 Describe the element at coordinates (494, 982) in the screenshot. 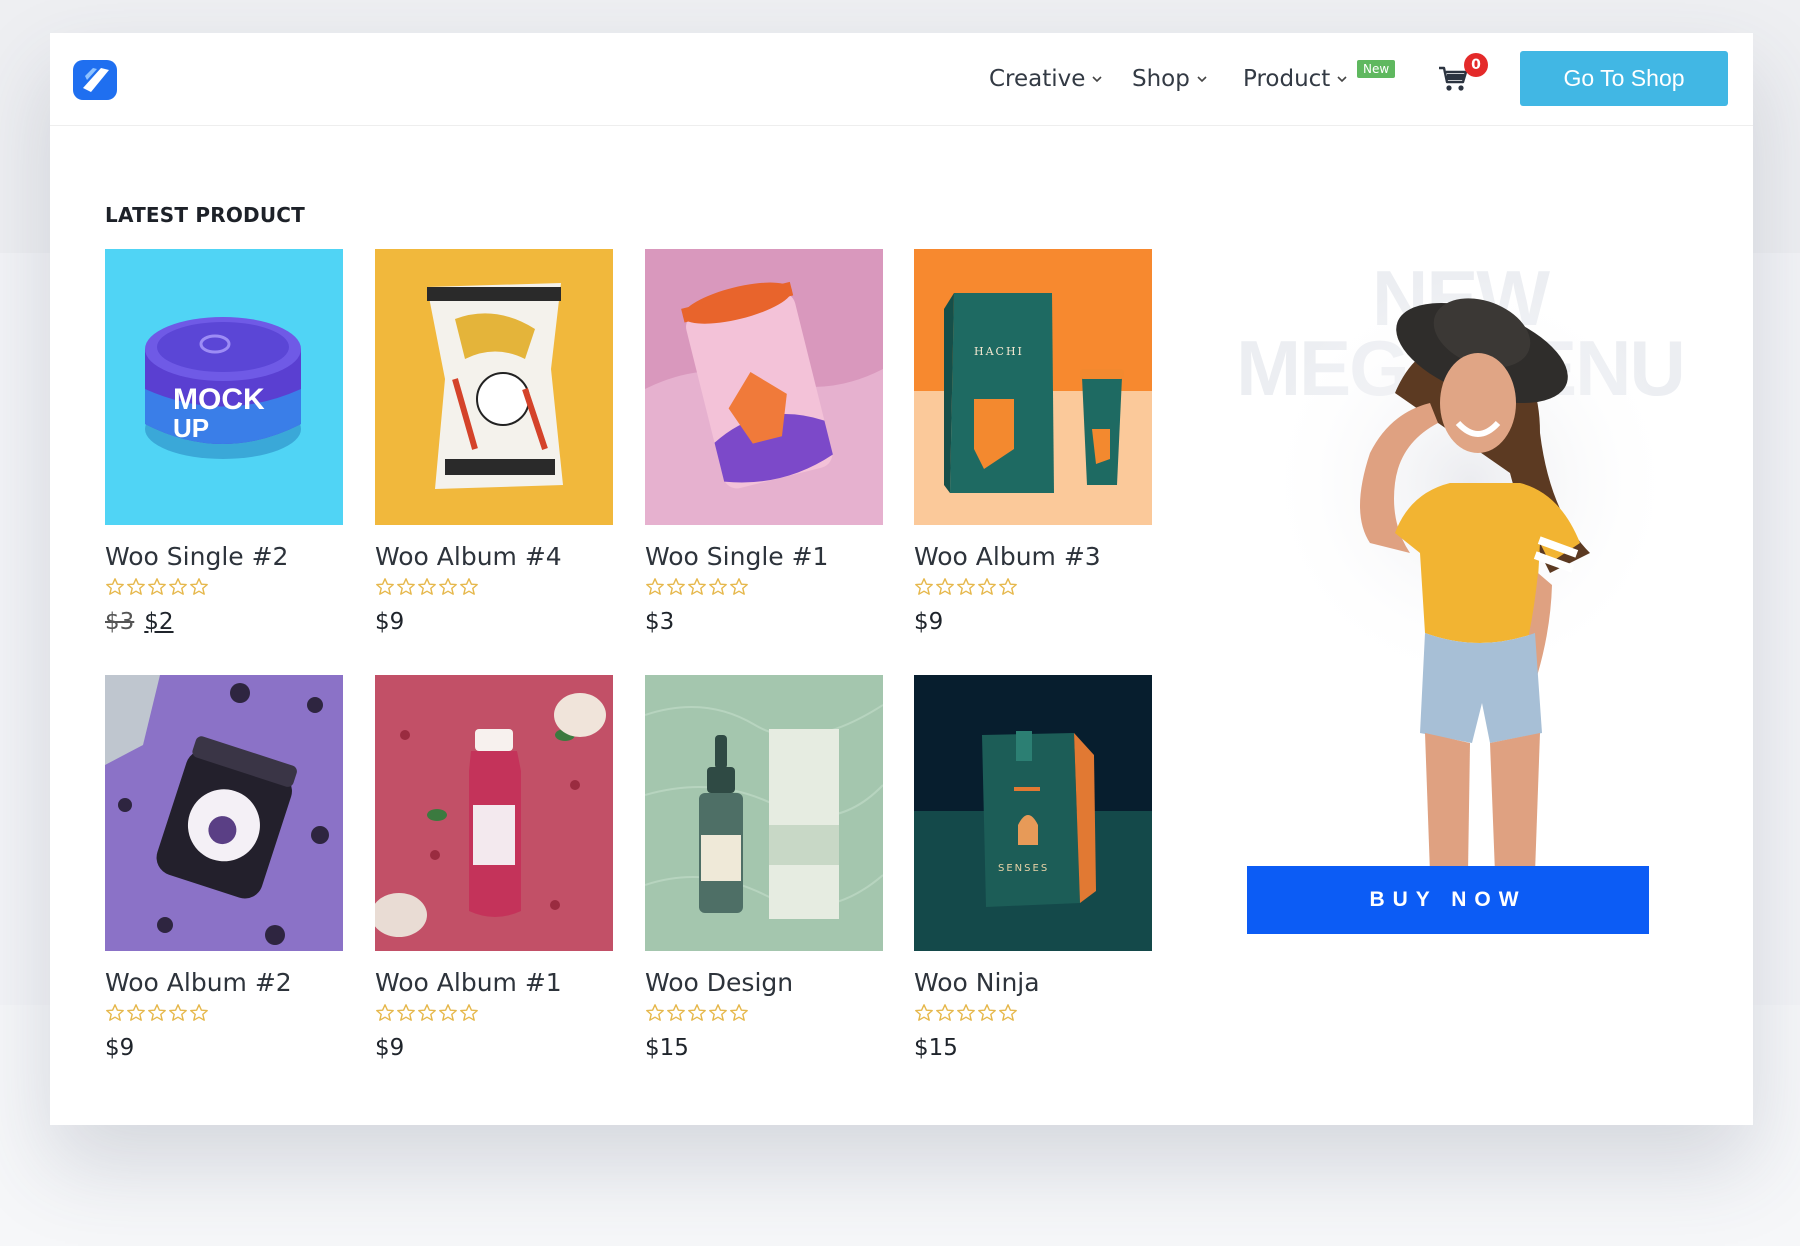

I see `product-name: Woo Album #1` at that location.